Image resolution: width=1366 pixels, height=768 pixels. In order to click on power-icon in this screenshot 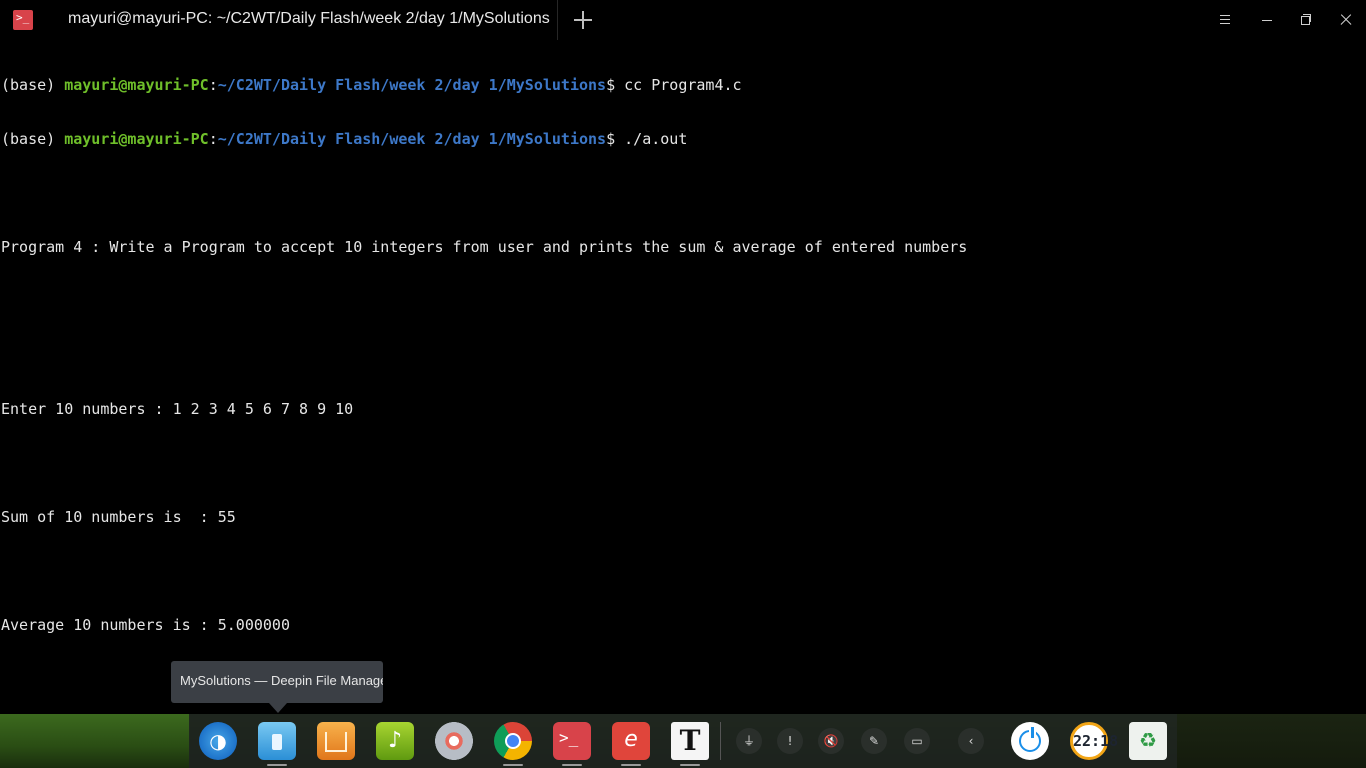, I will do `click(1030, 741)`.